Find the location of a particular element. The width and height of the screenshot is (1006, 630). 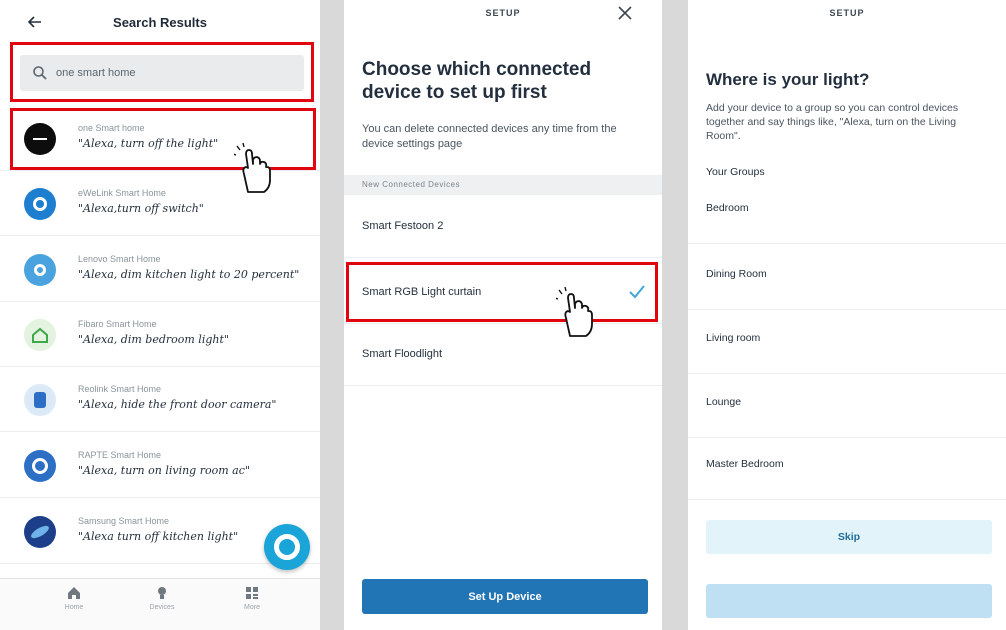

result-phrase: "Alexa, dim bedroom light" is located at coordinates (153, 339).